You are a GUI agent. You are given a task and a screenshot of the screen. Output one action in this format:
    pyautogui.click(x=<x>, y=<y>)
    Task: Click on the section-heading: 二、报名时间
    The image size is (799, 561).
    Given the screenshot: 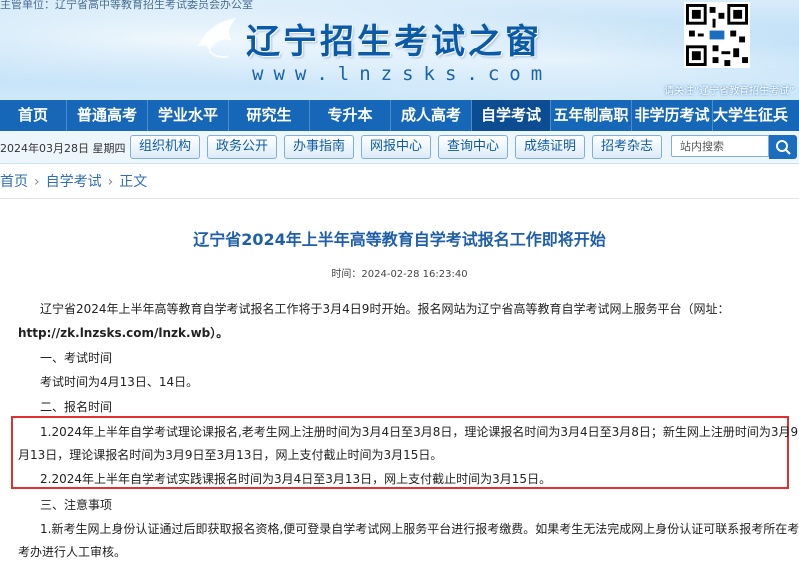 What is the action you would take?
    pyautogui.click(x=76, y=407)
    